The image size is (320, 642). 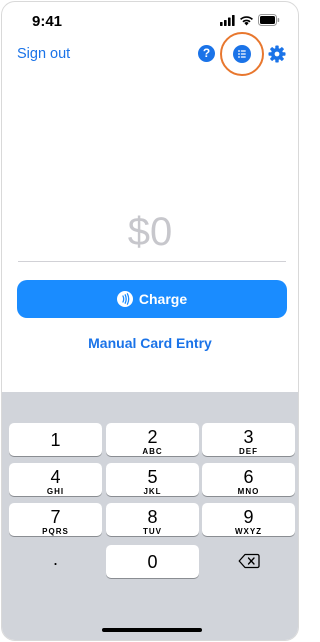 I want to click on status-time: 9:41, so click(x=47, y=21).